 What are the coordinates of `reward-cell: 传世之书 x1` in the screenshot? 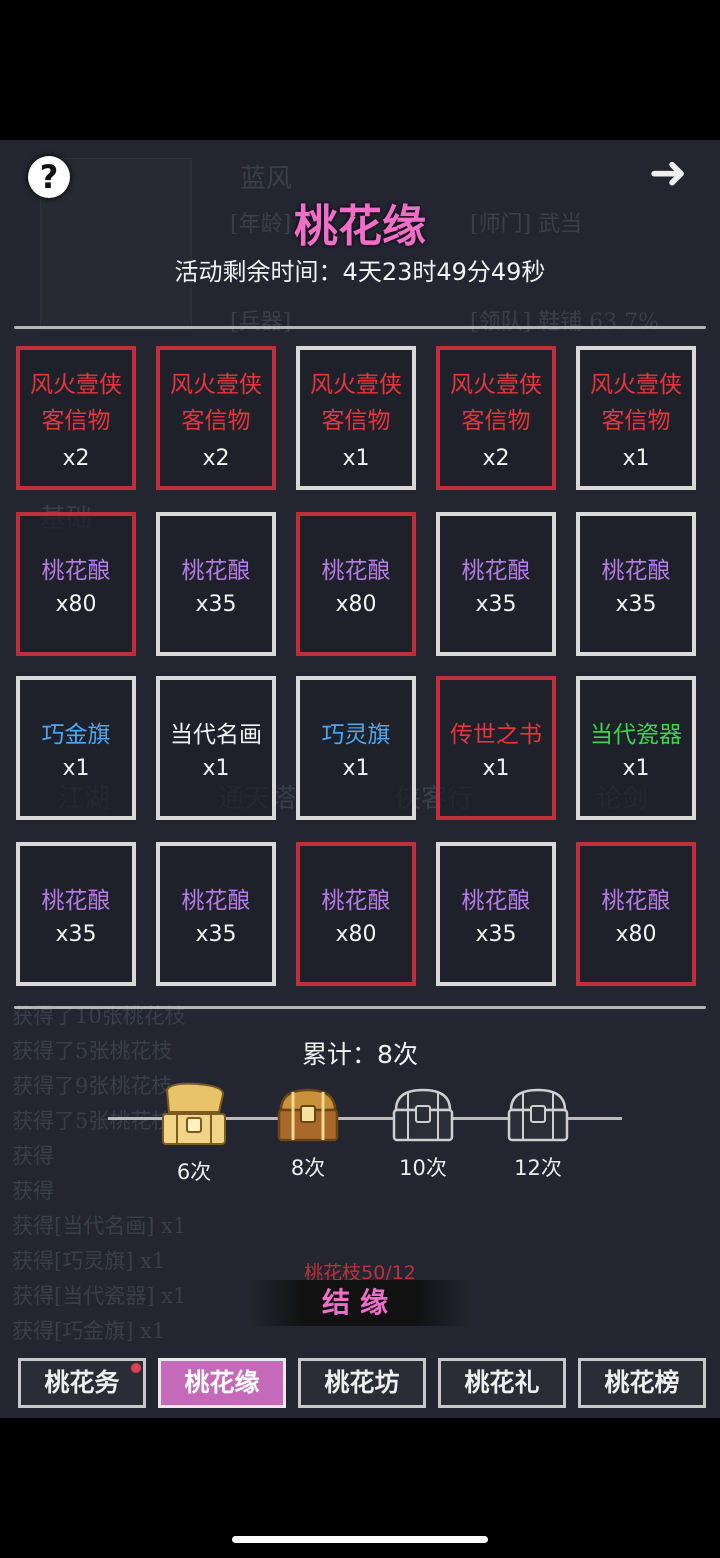 It's located at (496, 748).